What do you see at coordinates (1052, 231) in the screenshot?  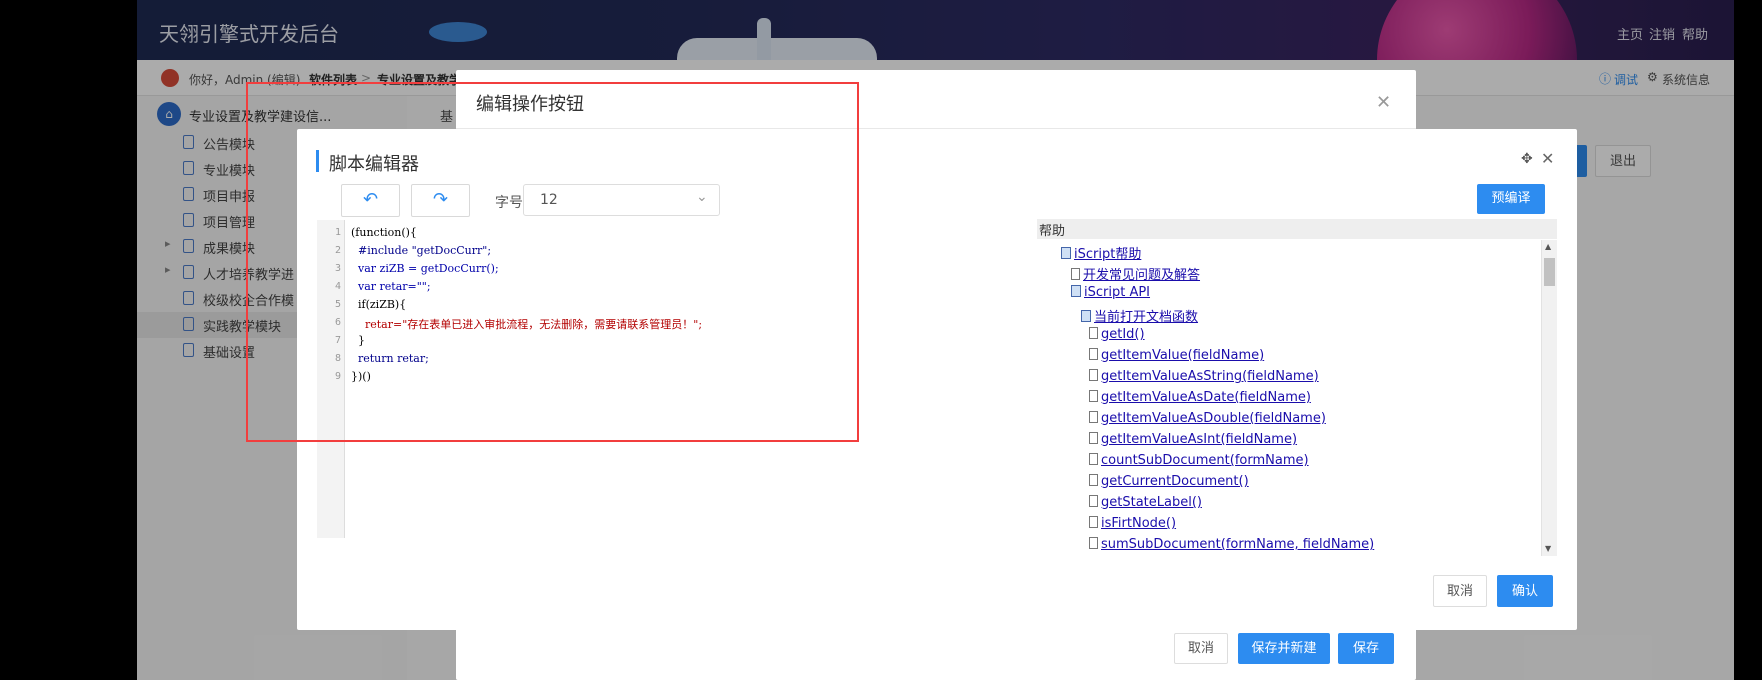 I see `help-label: 帮助` at bounding box center [1052, 231].